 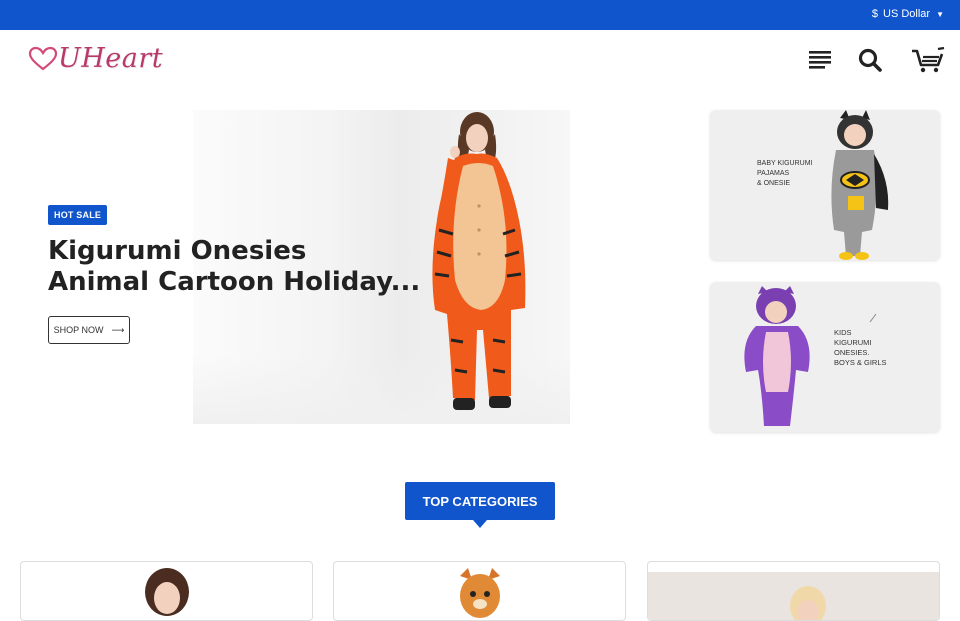 What do you see at coordinates (820, 60) in the screenshot?
I see `menu-icon` at bounding box center [820, 60].